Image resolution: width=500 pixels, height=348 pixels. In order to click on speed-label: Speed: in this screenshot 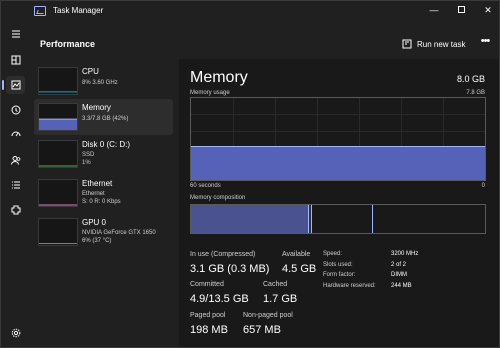, I will do `click(333, 254)`.